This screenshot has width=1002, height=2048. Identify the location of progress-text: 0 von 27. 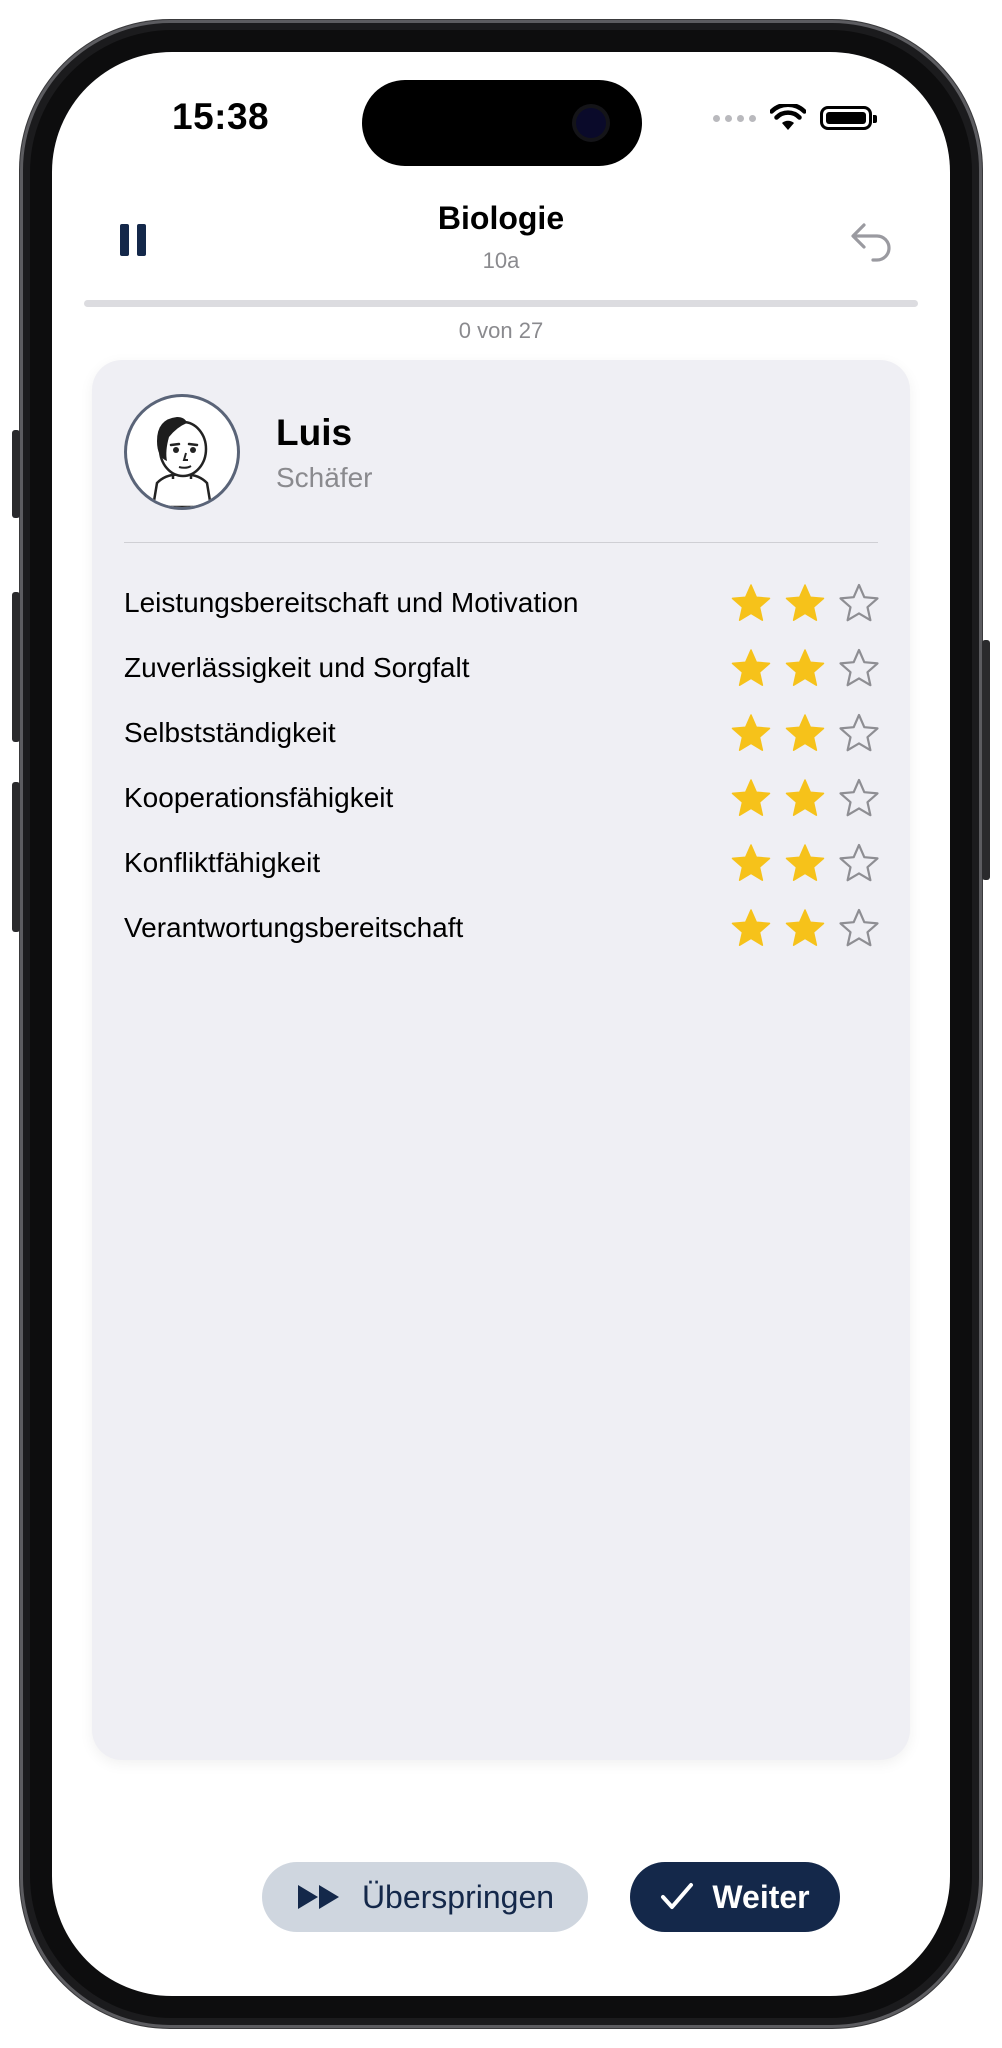
(501, 330).